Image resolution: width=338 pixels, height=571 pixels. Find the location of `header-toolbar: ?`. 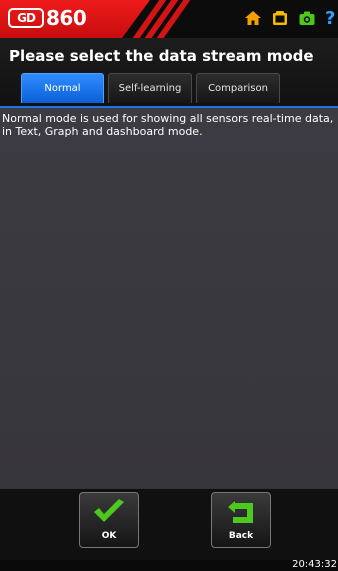

header-toolbar: ? is located at coordinates (287, 18).